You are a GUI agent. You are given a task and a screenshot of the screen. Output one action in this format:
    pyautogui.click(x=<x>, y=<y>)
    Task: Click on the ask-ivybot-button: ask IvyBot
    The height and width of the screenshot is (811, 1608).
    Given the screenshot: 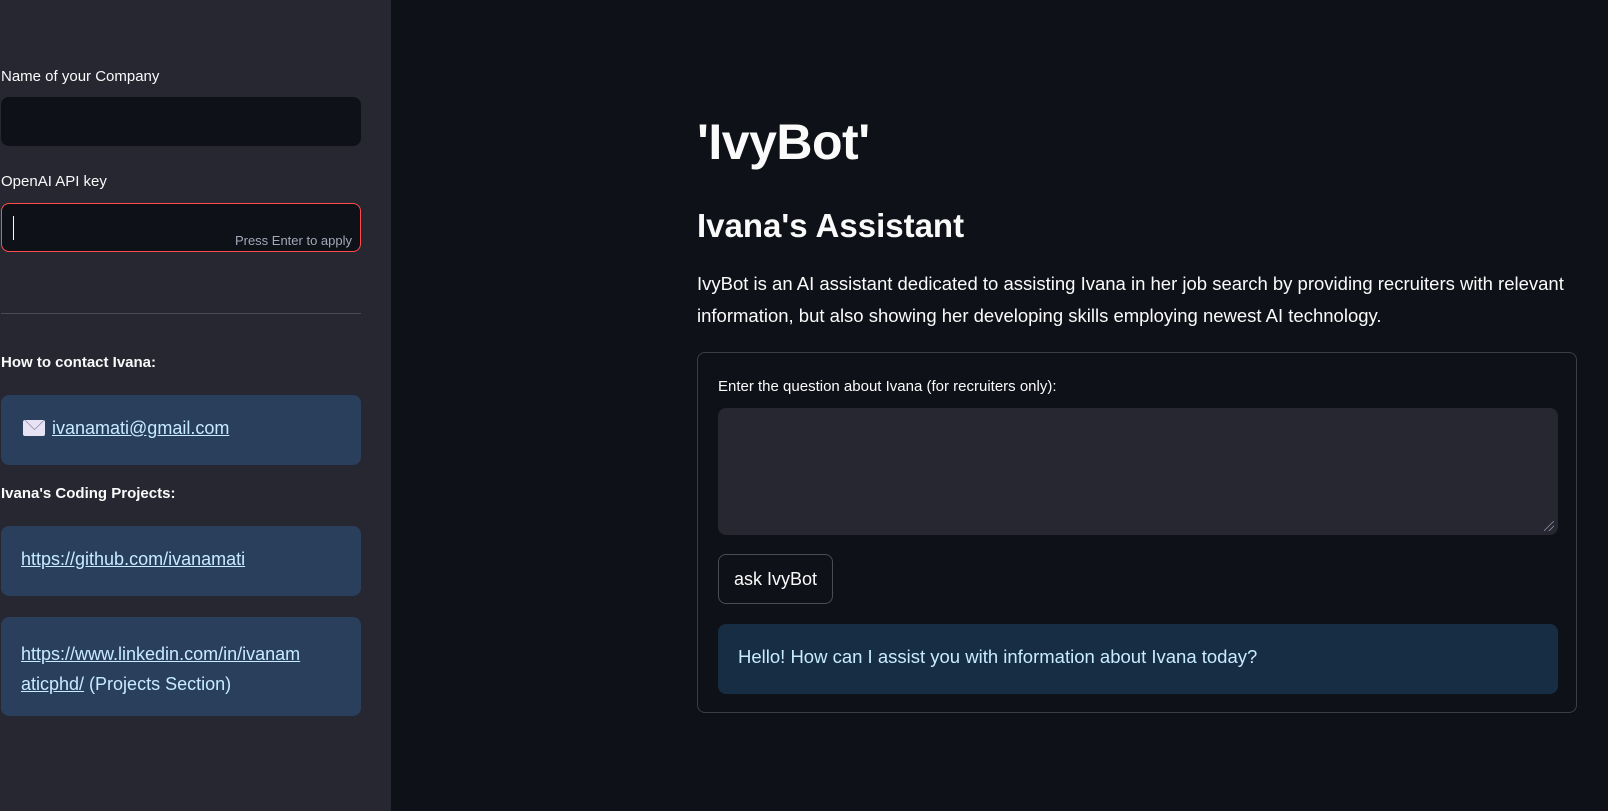 What is the action you would take?
    pyautogui.click(x=776, y=579)
    